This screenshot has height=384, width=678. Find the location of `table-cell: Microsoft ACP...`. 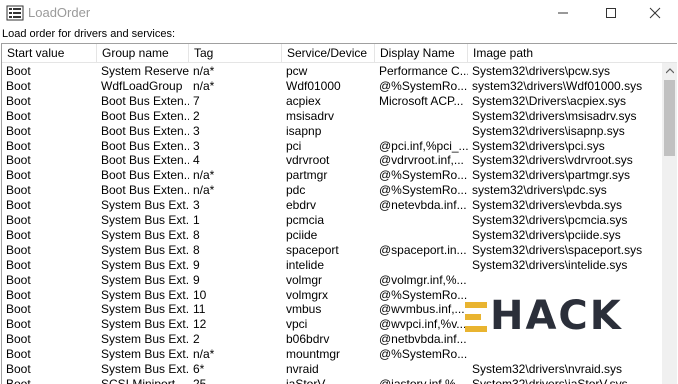

table-cell: Microsoft ACP... is located at coordinates (421, 100).